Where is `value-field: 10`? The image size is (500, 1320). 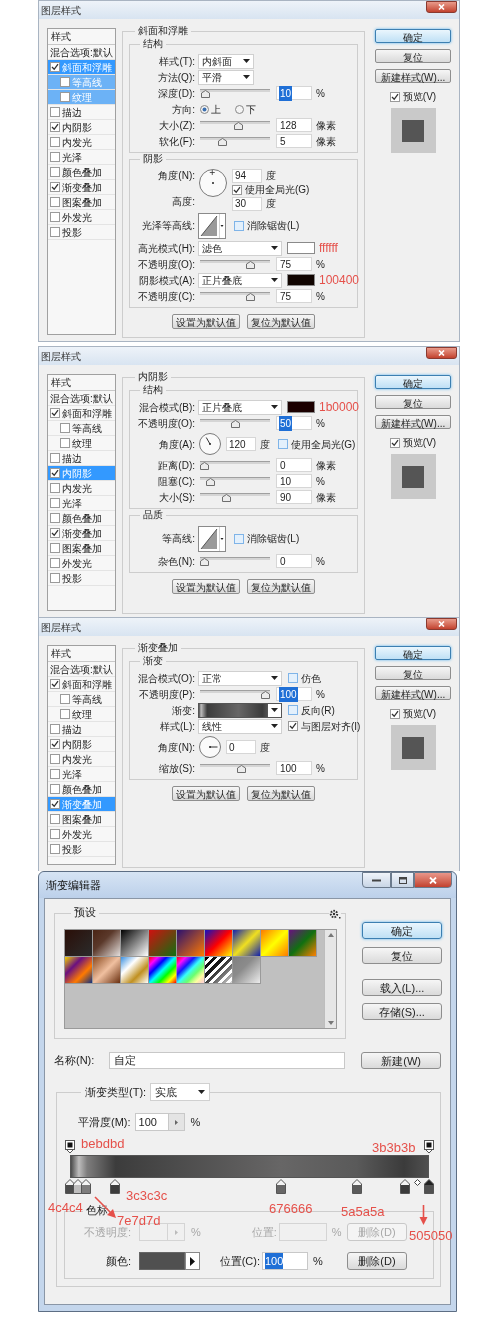
value-field: 10 is located at coordinates (294, 93).